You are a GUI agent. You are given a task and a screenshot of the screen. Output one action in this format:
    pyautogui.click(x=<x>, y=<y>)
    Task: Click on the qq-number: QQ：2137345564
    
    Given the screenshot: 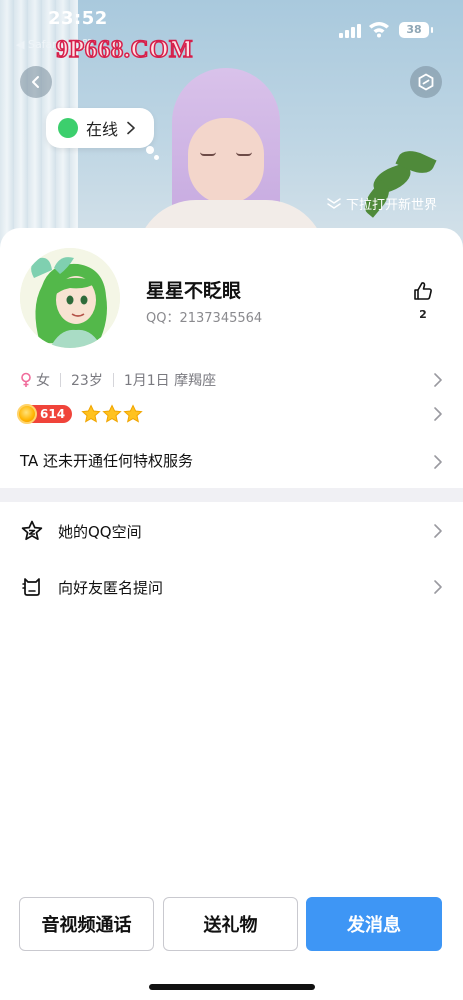 What is the action you would take?
    pyautogui.click(x=204, y=318)
    